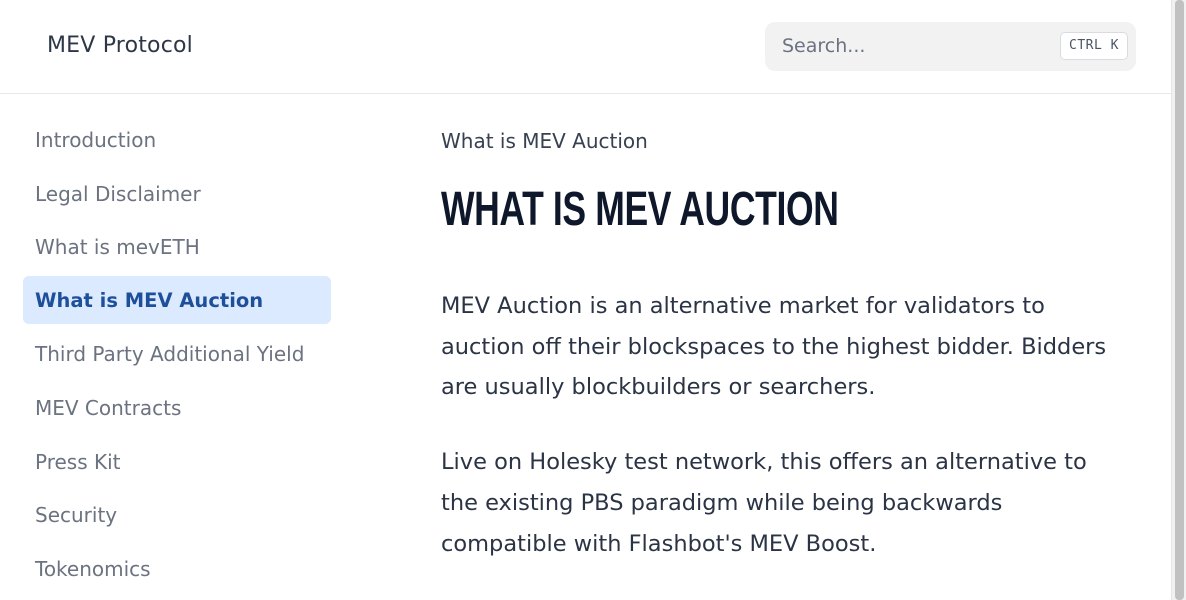 This screenshot has width=1186, height=600. Describe the element at coordinates (1094, 46) in the screenshot. I see `search-shortcut-badge: CTRL K` at that location.